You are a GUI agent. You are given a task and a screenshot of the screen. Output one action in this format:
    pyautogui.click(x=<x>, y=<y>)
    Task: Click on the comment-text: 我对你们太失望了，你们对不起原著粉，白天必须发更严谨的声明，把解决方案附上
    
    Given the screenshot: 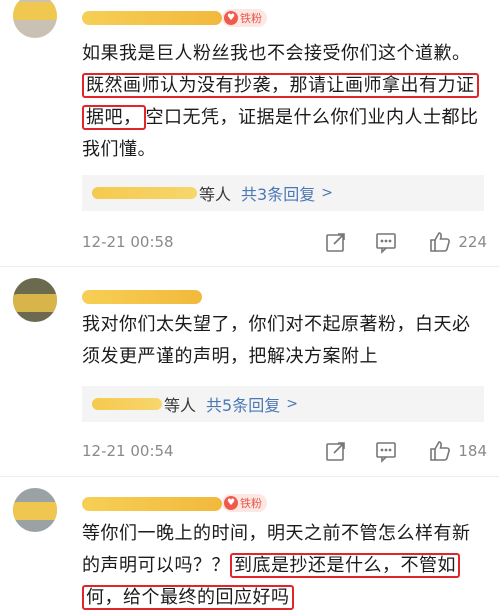 What is the action you would take?
    pyautogui.click(x=284, y=341)
    